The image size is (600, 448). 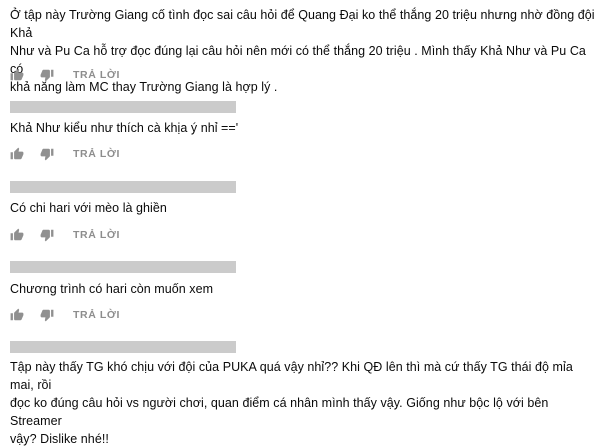 I want to click on comment-text: Khả Như kiểu như thích cà khịa ý nhỉ ==', so click(x=304, y=128).